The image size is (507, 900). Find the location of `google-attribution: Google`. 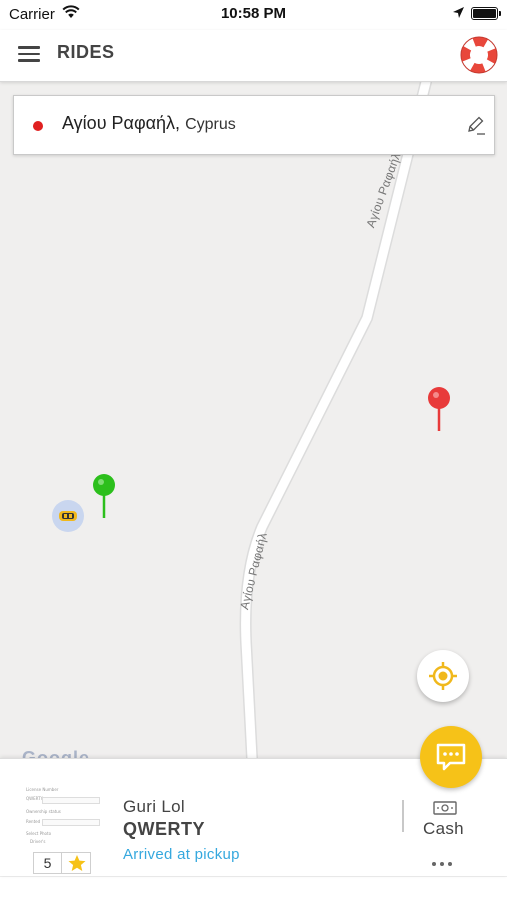

google-attribution: Google is located at coordinates (56, 753).